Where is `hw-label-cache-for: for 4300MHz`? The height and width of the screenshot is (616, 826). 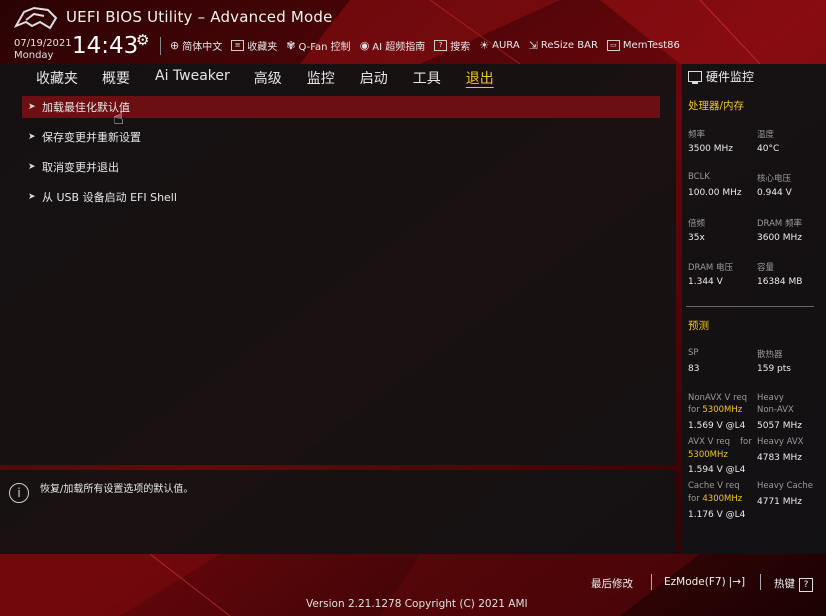 hw-label-cache-for: for 4300MHz is located at coordinates (715, 499).